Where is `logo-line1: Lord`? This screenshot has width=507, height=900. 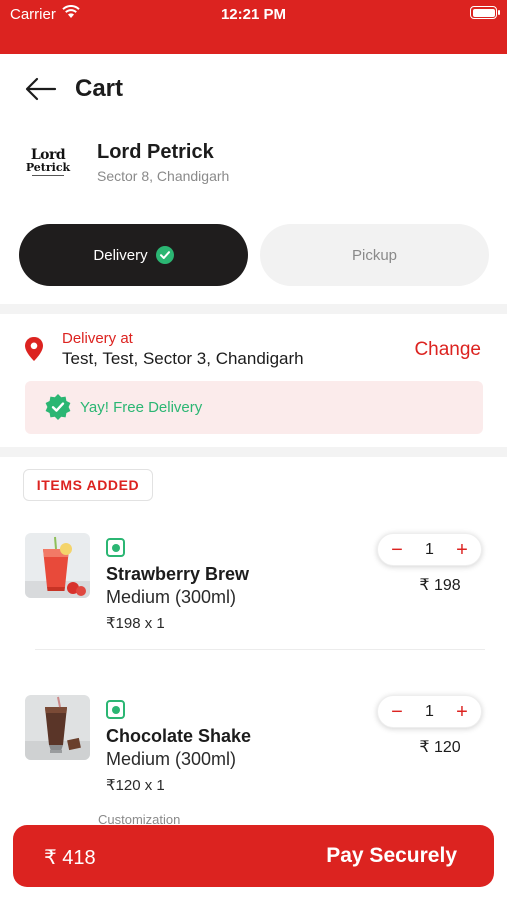
logo-line1: Lord is located at coordinates (48, 154).